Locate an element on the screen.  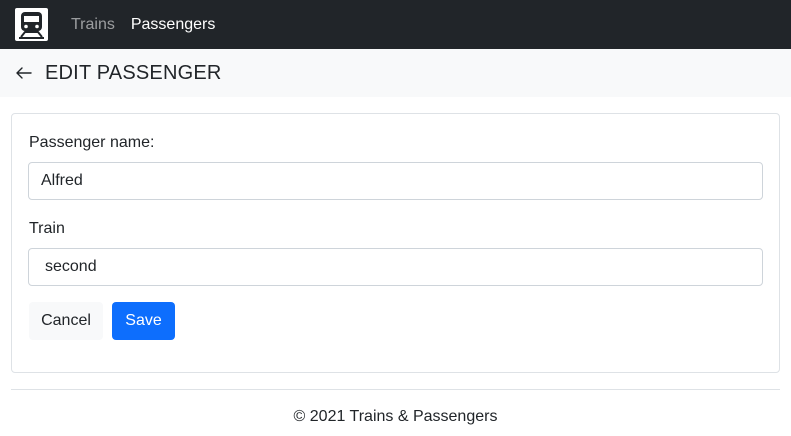
nav-link-trains: Trains is located at coordinates (93, 25).